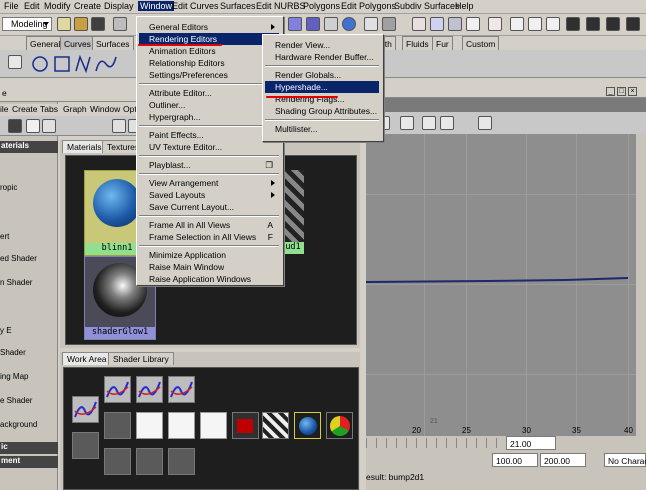  Describe the element at coordinates (593, 24) in the screenshot. I see `clapper3-icon` at that location.